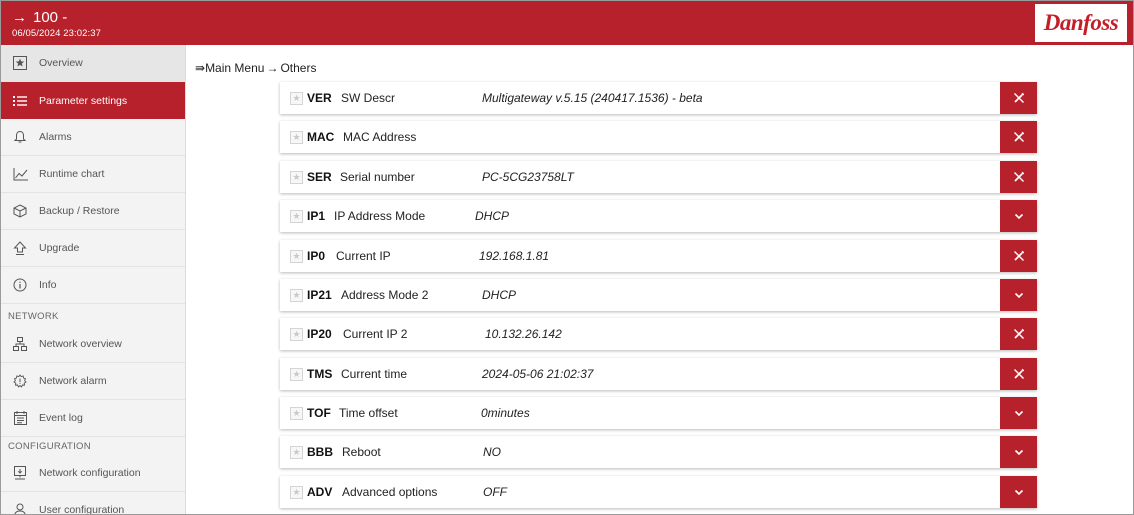 This screenshot has width=1134, height=515. What do you see at coordinates (380, 137) in the screenshot?
I see `parameter-name: MAC Address` at bounding box center [380, 137].